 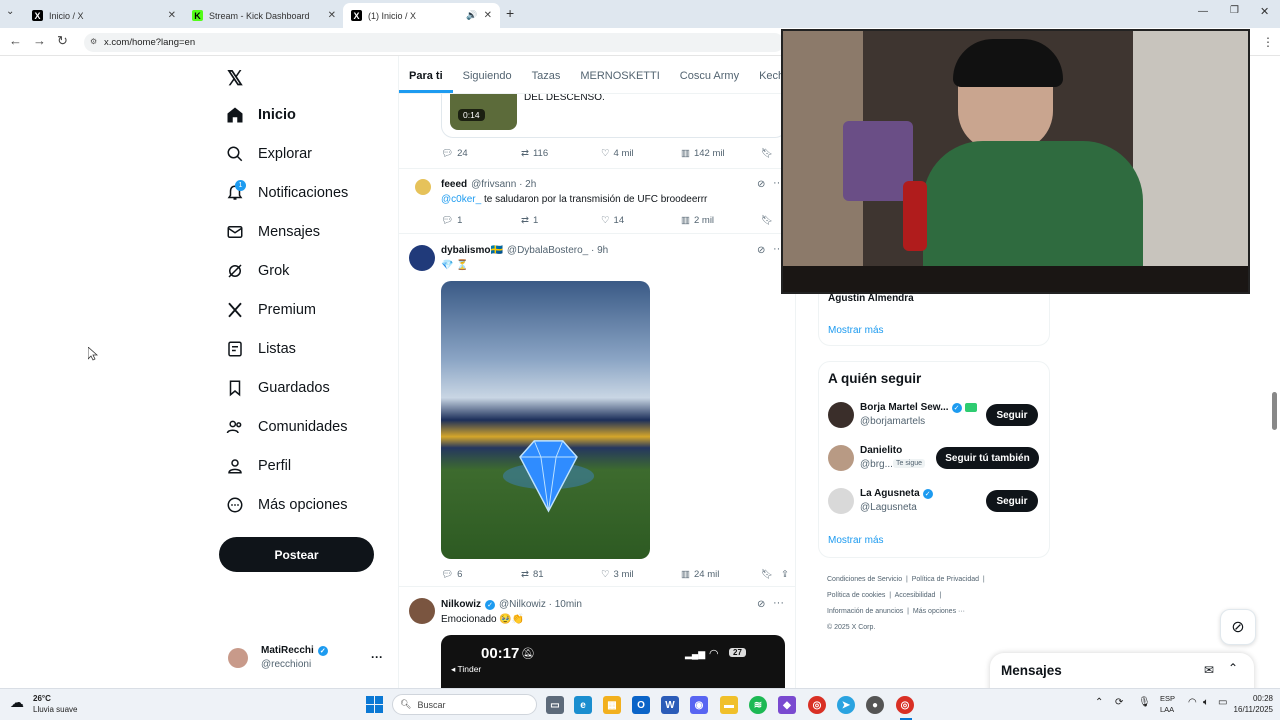 What do you see at coordinates (1122, 673) in the screenshot?
I see `messages-drawer: Mensajes ✉ ⌃` at bounding box center [1122, 673].